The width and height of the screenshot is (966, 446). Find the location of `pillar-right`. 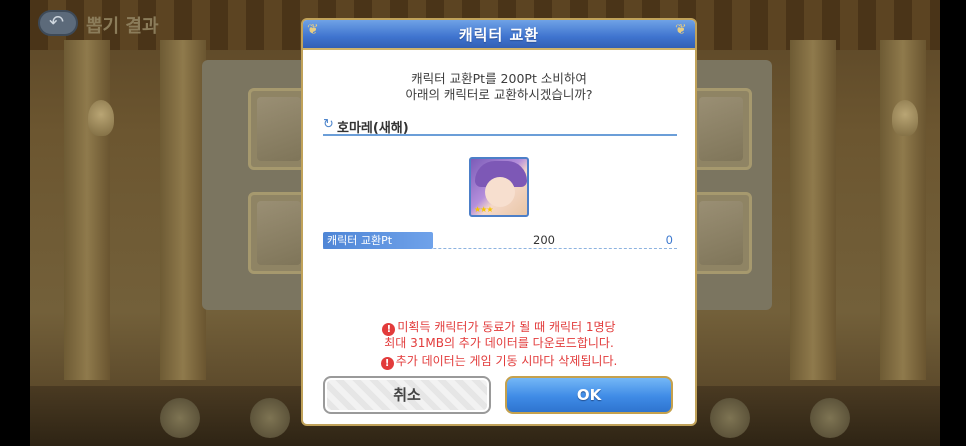

pillar-right is located at coordinates (813, 210).